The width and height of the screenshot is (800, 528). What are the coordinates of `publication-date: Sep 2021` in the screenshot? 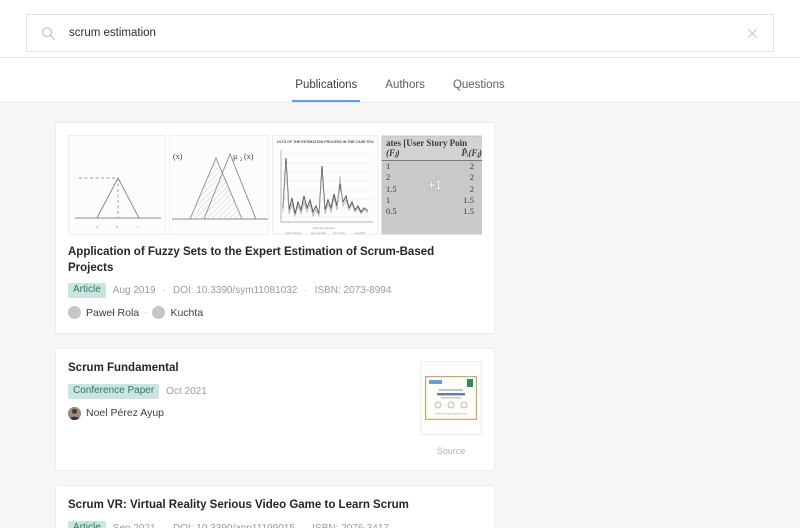 It's located at (134, 525).